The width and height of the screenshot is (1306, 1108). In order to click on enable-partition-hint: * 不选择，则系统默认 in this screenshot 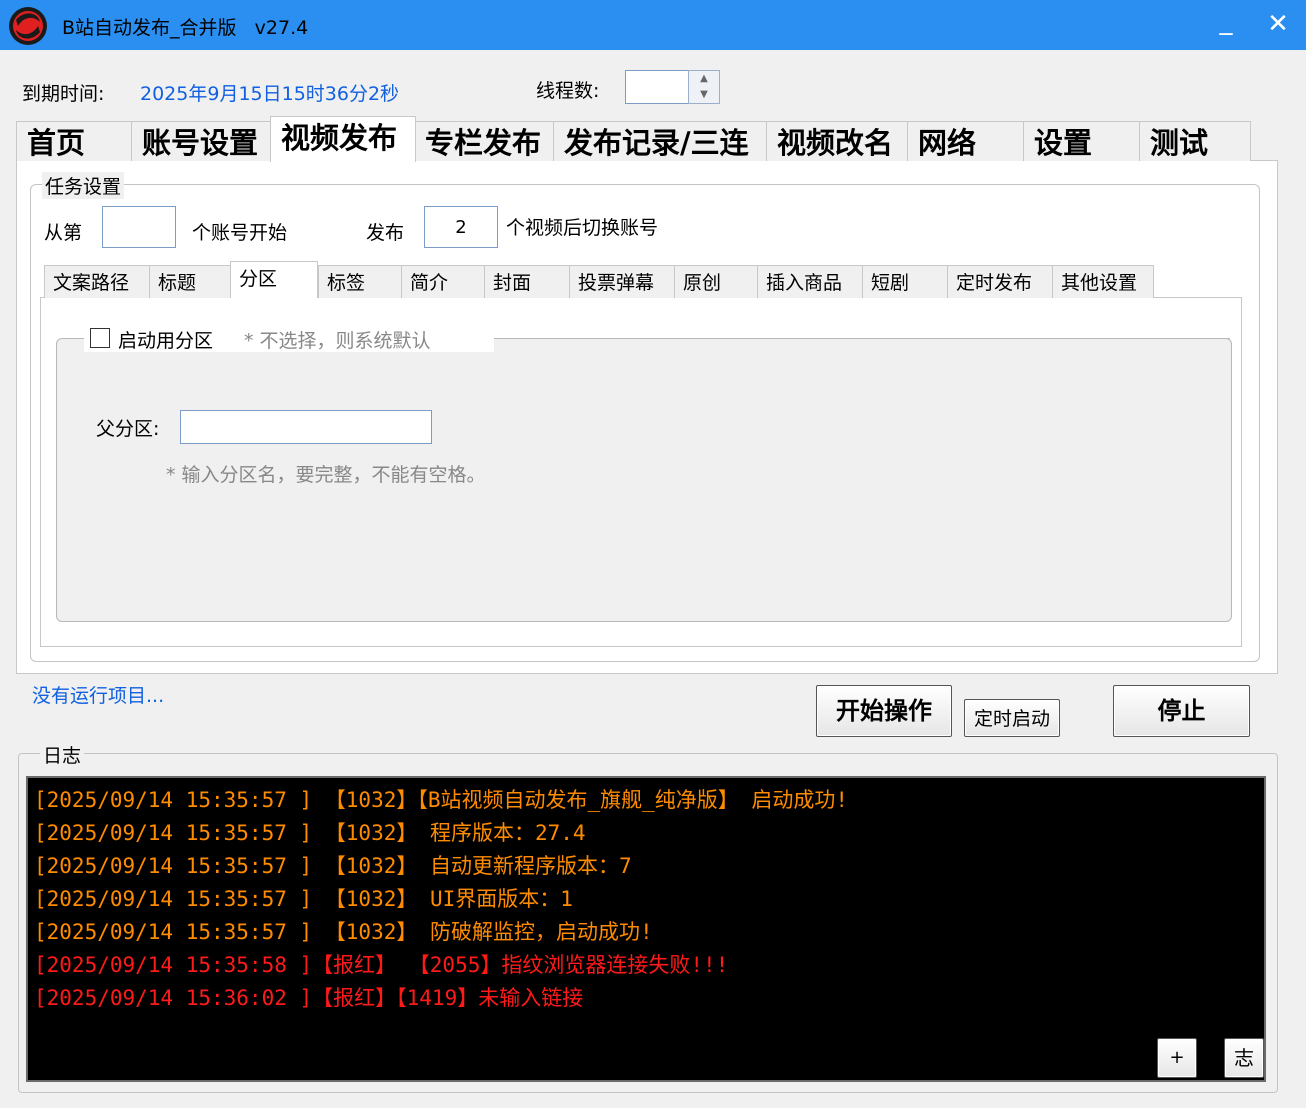, I will do `click(337, 341)`.